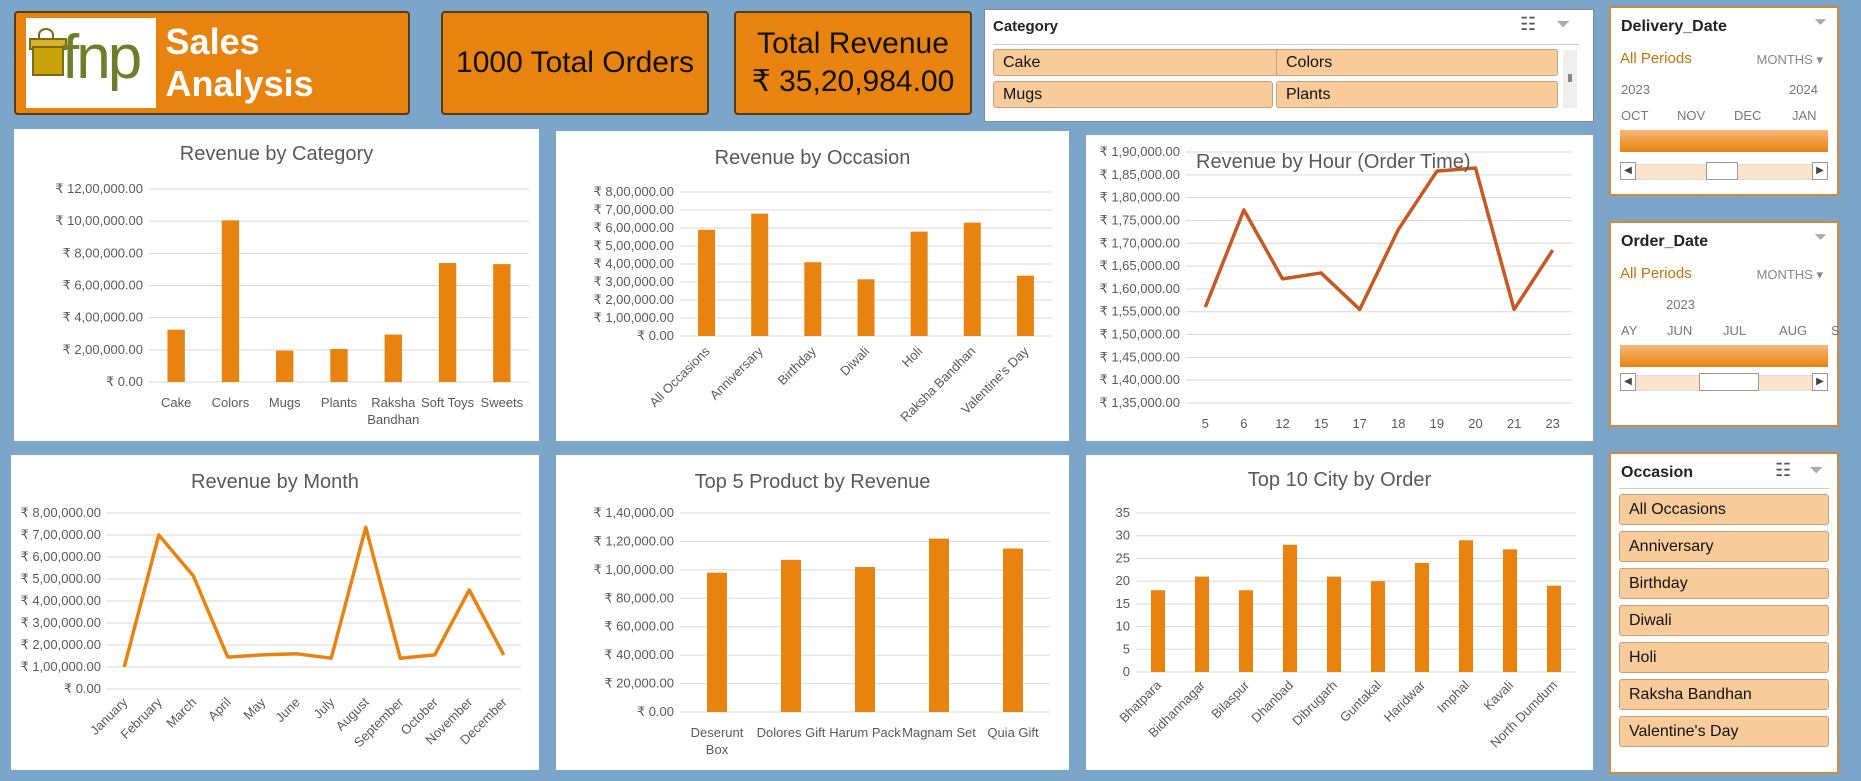 The height and width of the screenshot is (781, 1861). I want to click on x-tick-label: Raksha, so click(393, 402).